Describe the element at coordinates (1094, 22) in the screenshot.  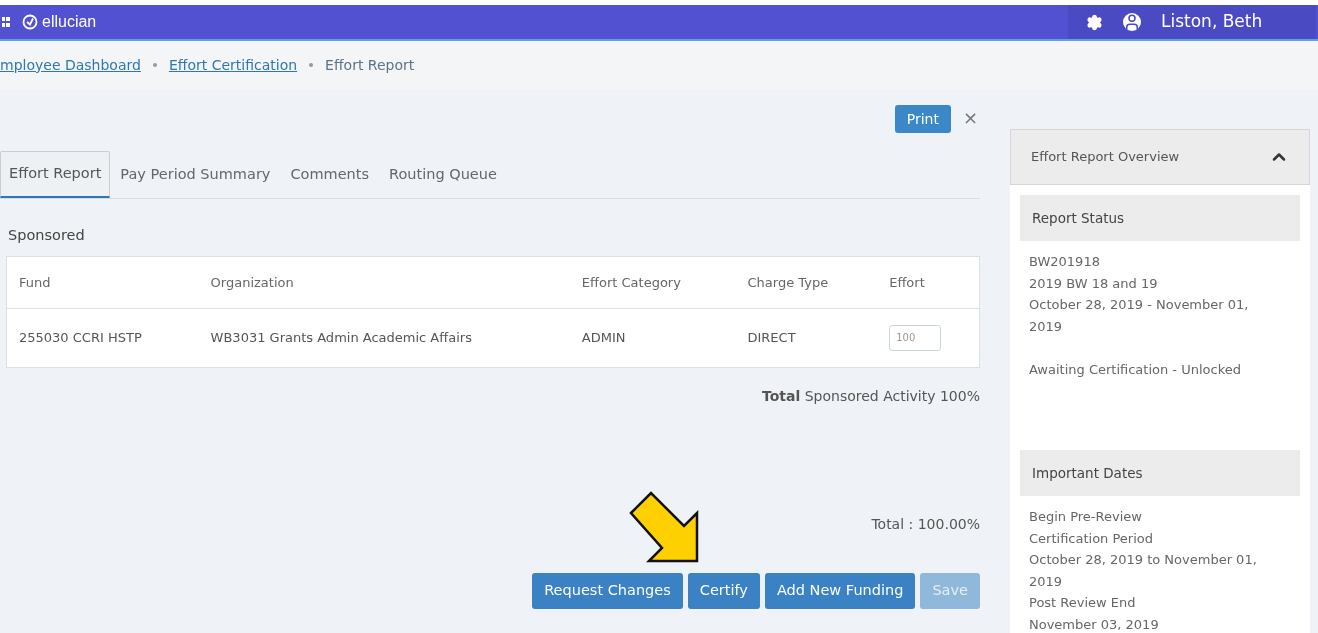
I see `settings-icon` at that location.